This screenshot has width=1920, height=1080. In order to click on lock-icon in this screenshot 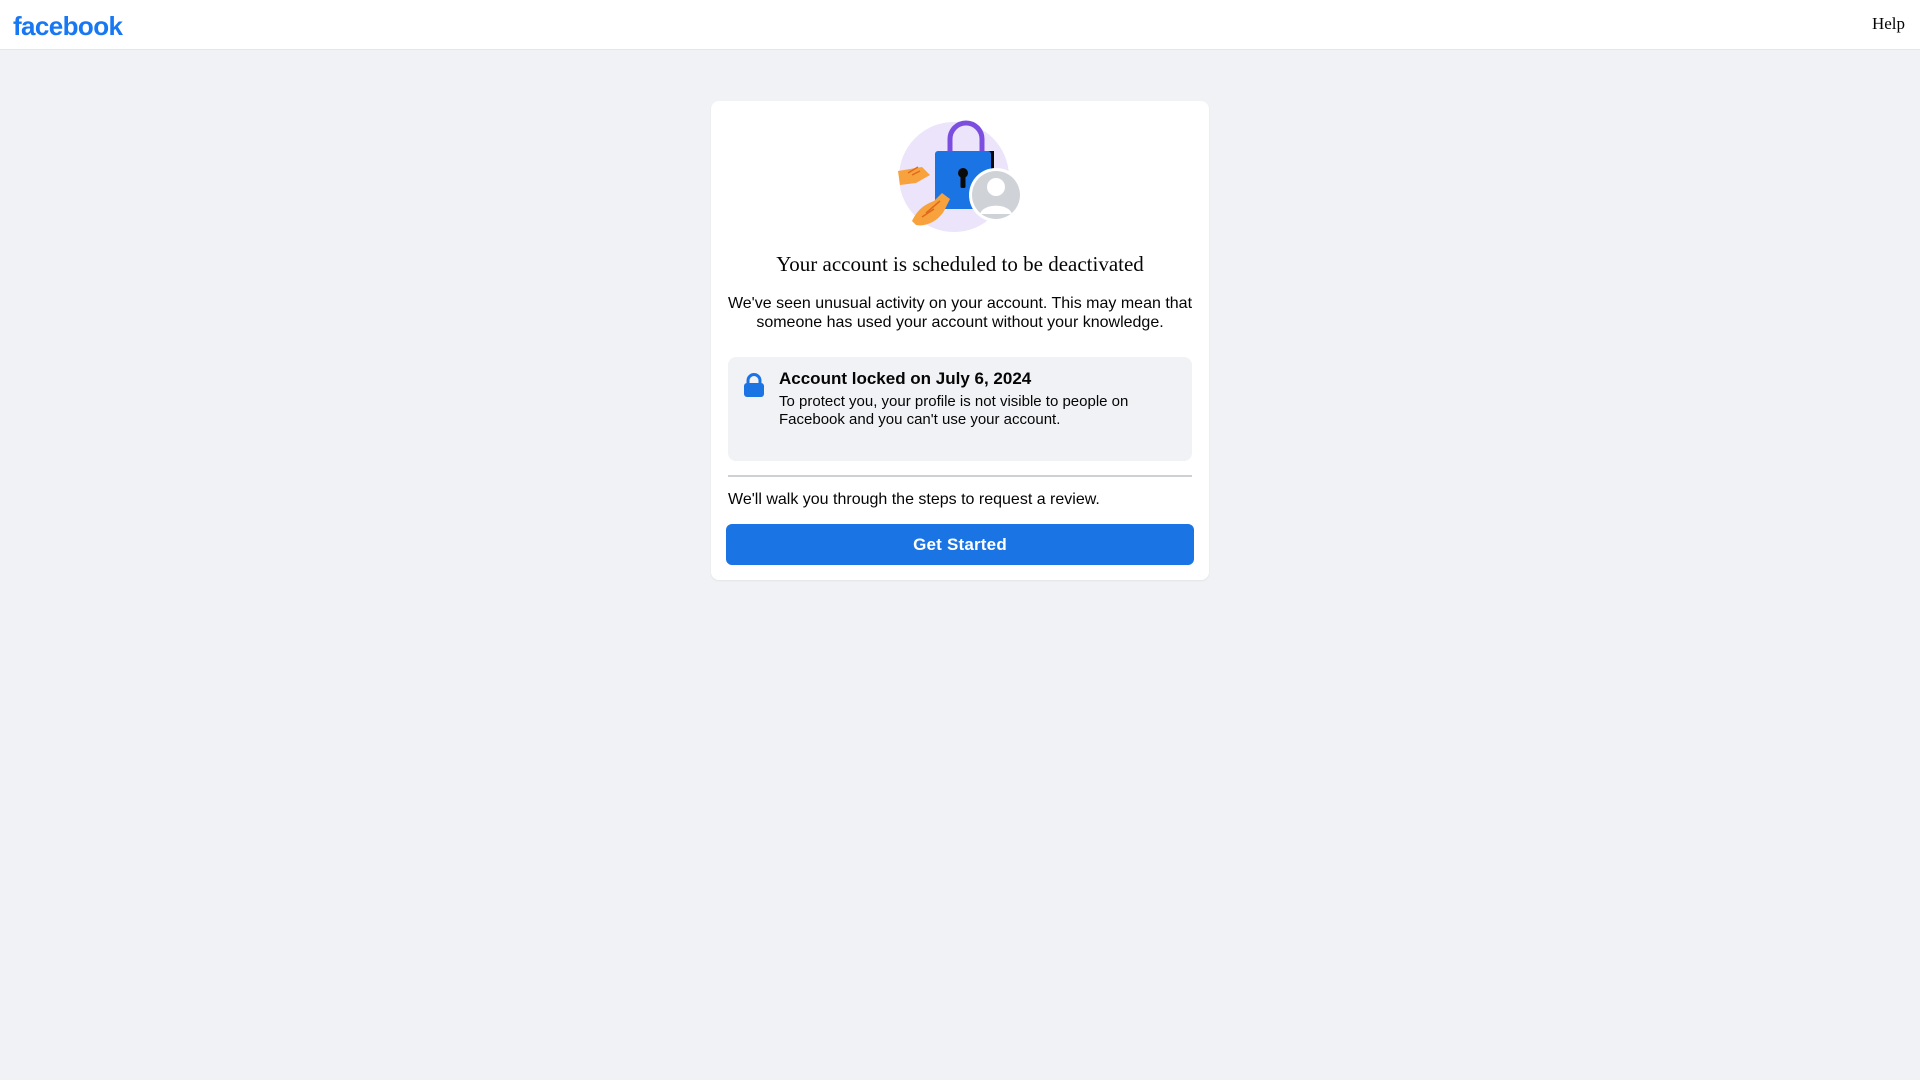, I will do `click(754, 385)`.